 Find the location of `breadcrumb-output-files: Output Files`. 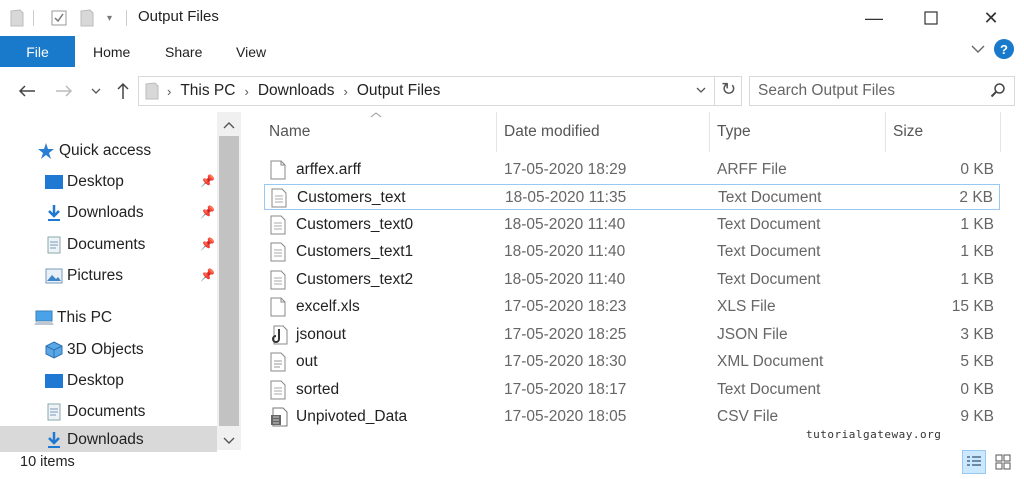

breadcrumb-output-files: Output Files is located at coordinates (399, 91).